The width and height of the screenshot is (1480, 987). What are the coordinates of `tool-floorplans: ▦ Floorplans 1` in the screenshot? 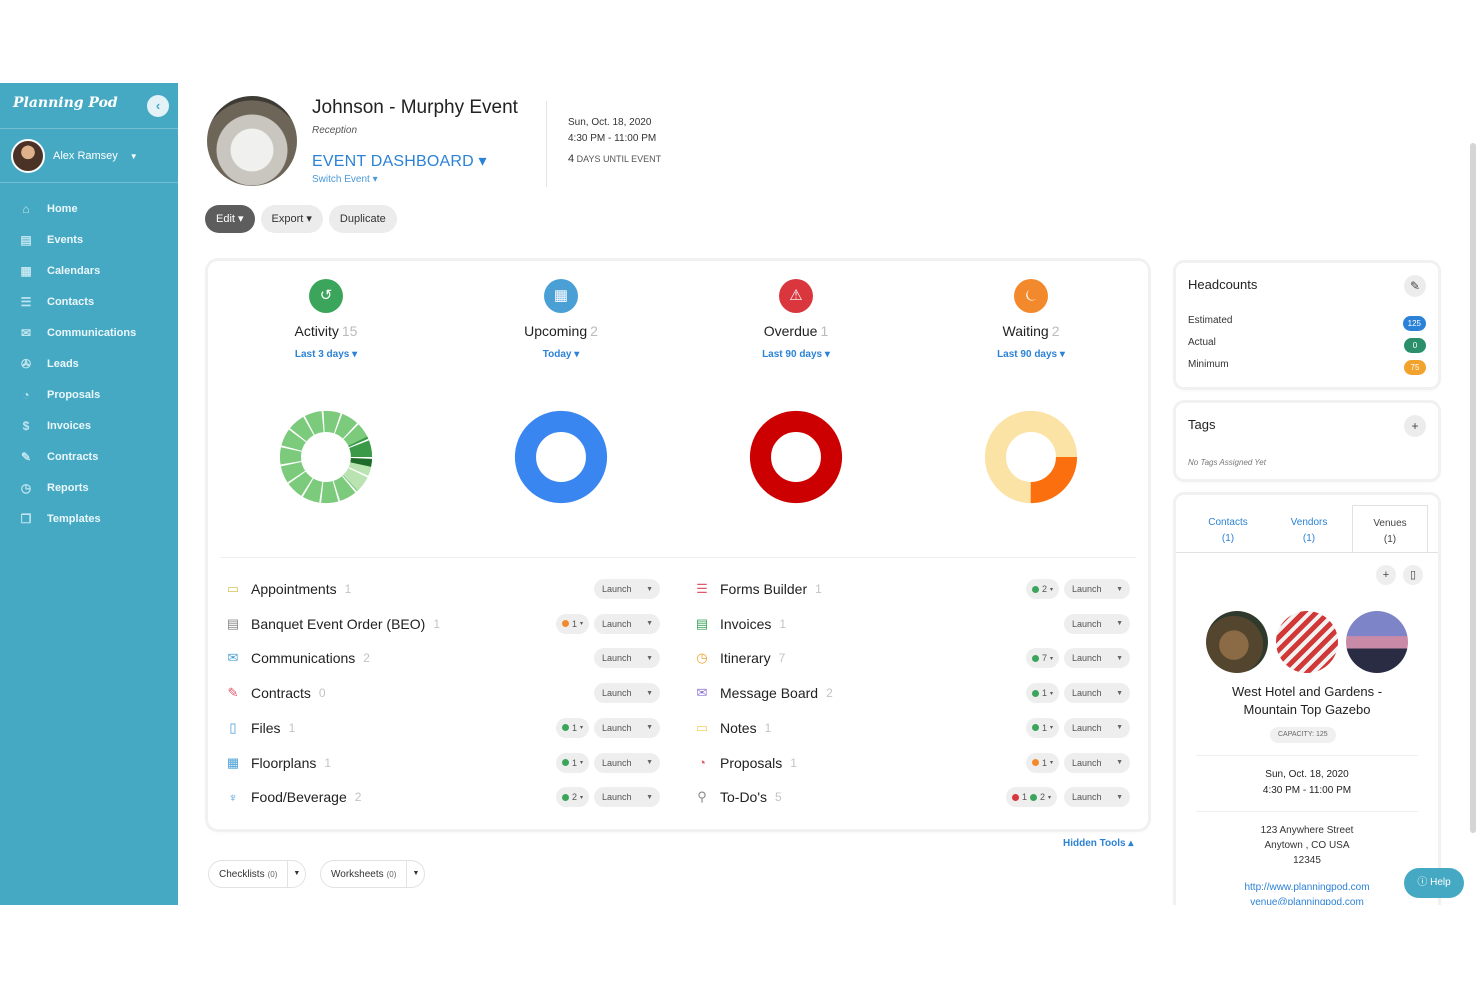 It's located at (278, 763).